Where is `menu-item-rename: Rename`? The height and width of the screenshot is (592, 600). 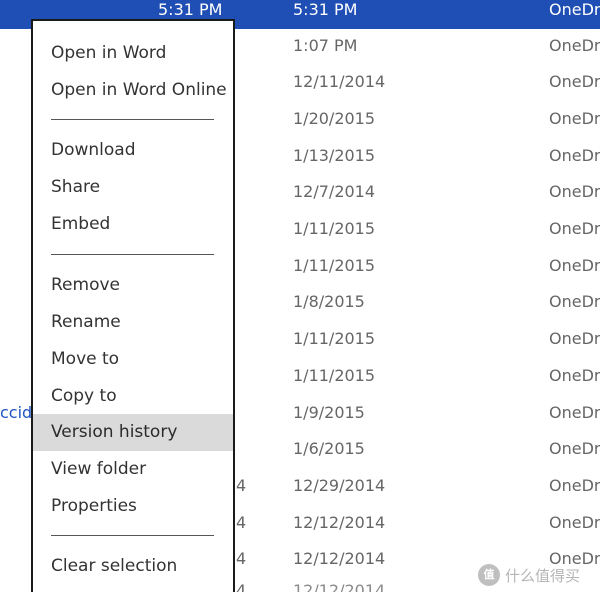 menu-item-rename: Rename is located at coordinates (133, 322).